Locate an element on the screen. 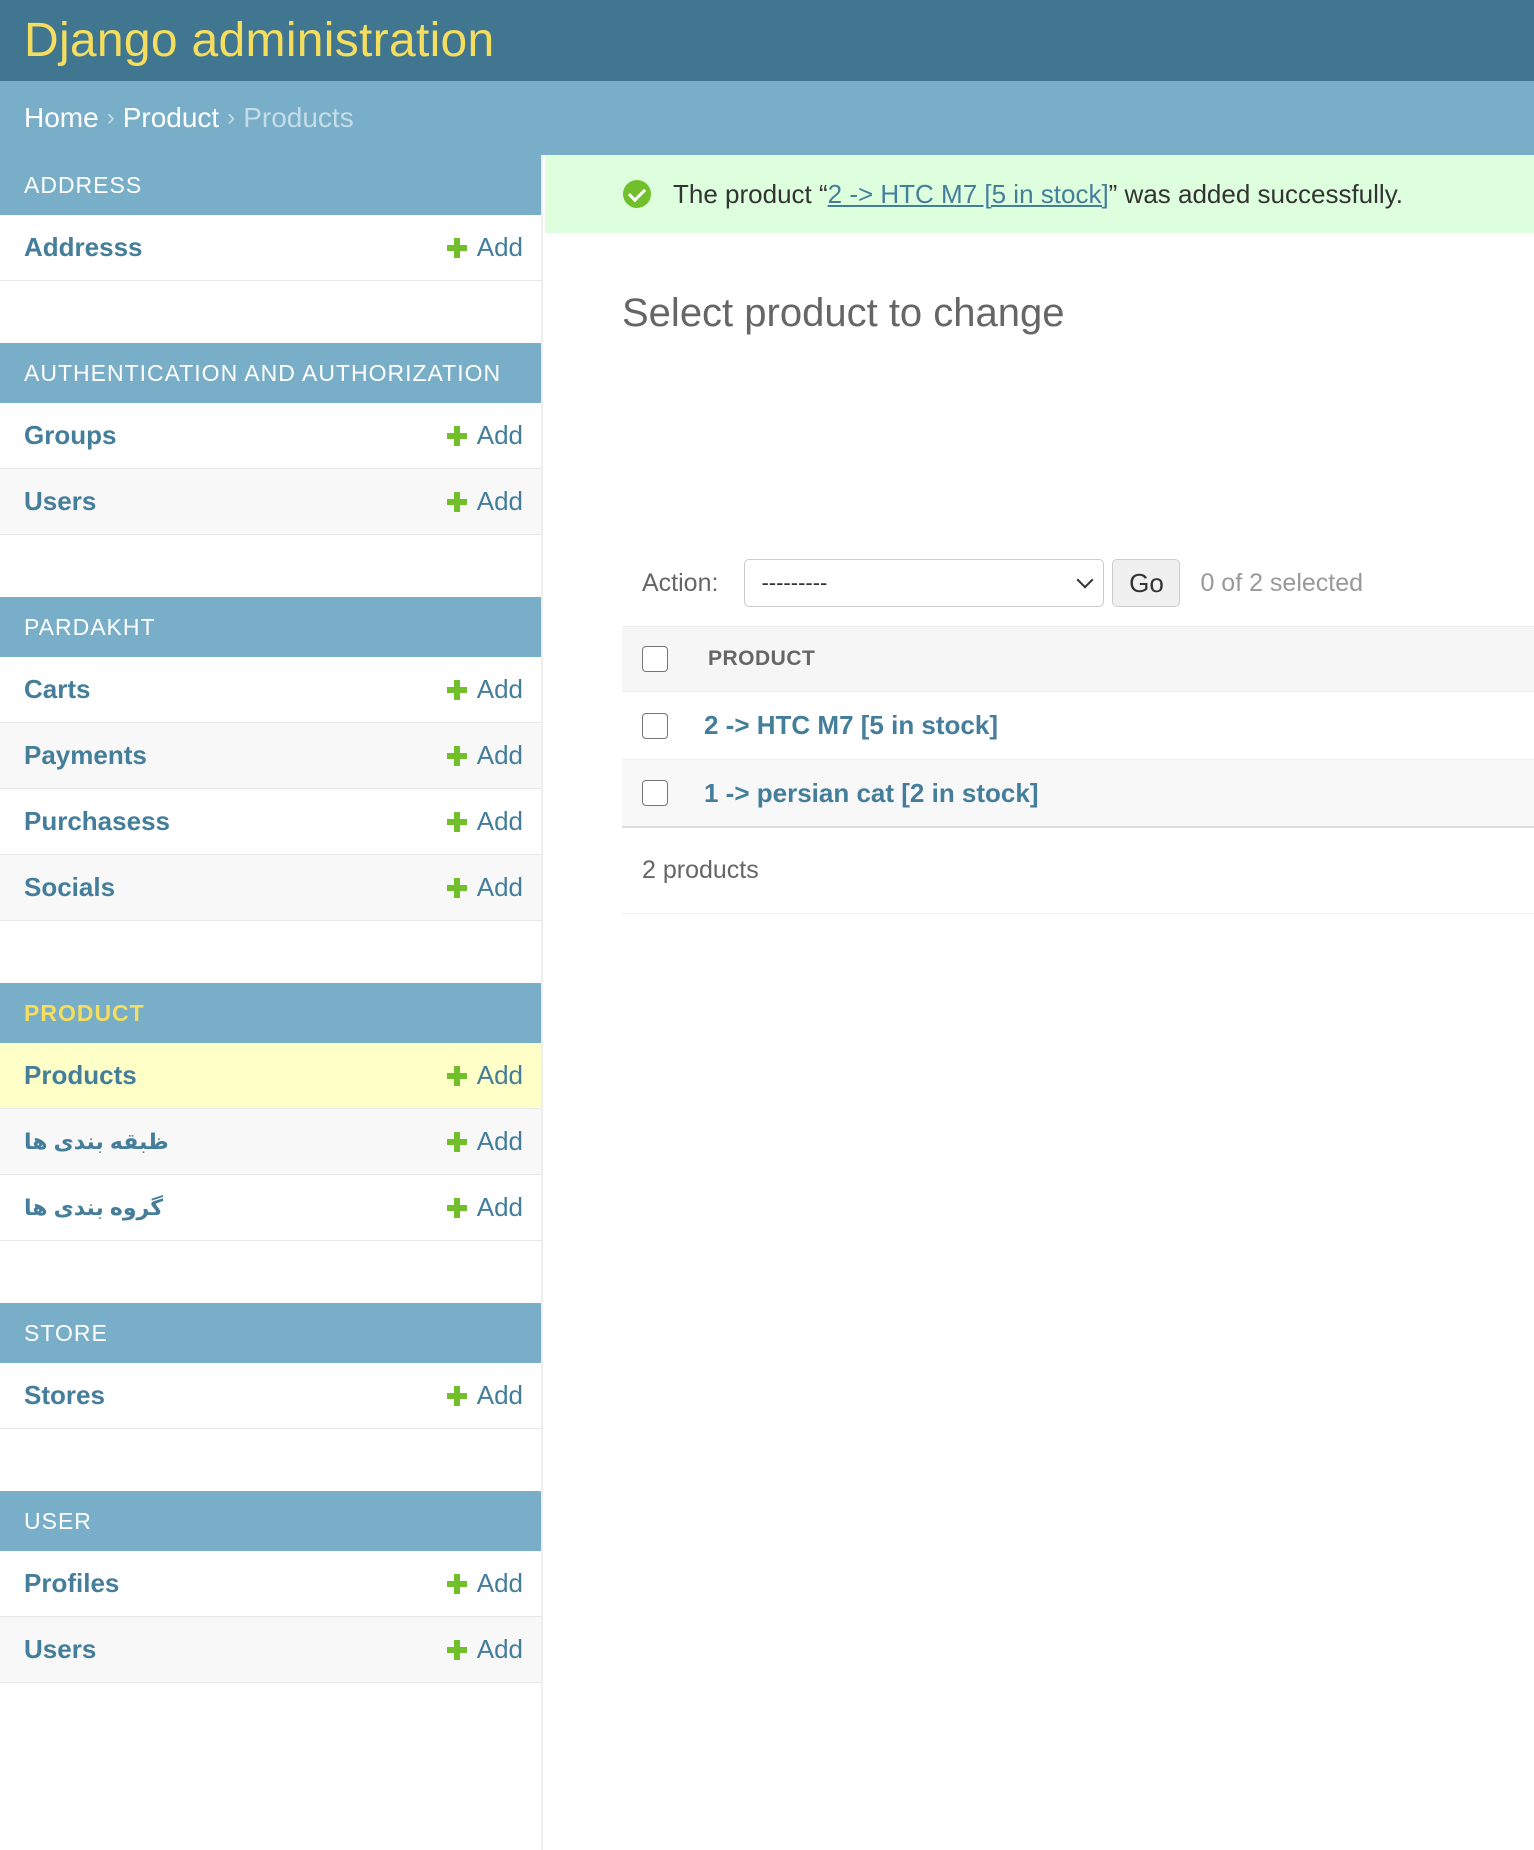 Image resolution: width=1534 pixels, height=1850 pixels. row-link: 1 -> persian cat [2 in stock] is located at coordinates (871, 793).